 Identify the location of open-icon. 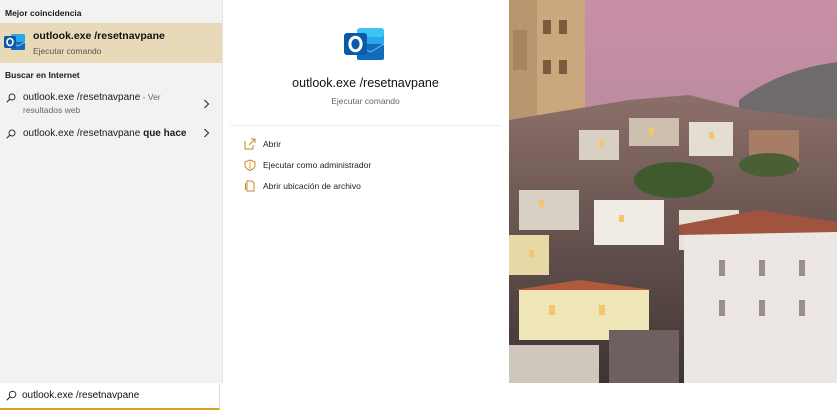
(250, 144).